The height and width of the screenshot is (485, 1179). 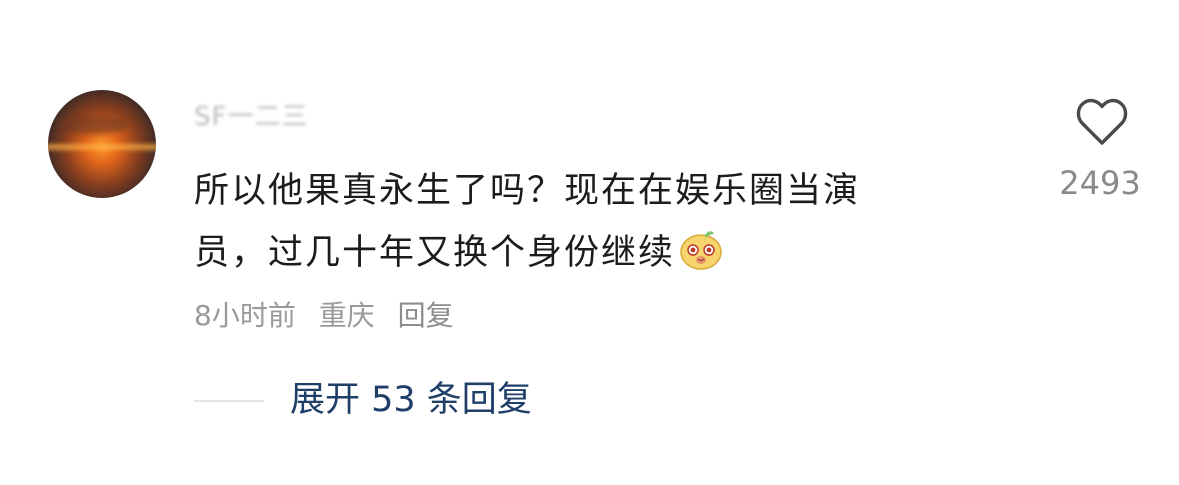 What do you see at coordinates (102, 147) in the screenshot?
I see `avatar-horizon` at bounding box center [102, 147].